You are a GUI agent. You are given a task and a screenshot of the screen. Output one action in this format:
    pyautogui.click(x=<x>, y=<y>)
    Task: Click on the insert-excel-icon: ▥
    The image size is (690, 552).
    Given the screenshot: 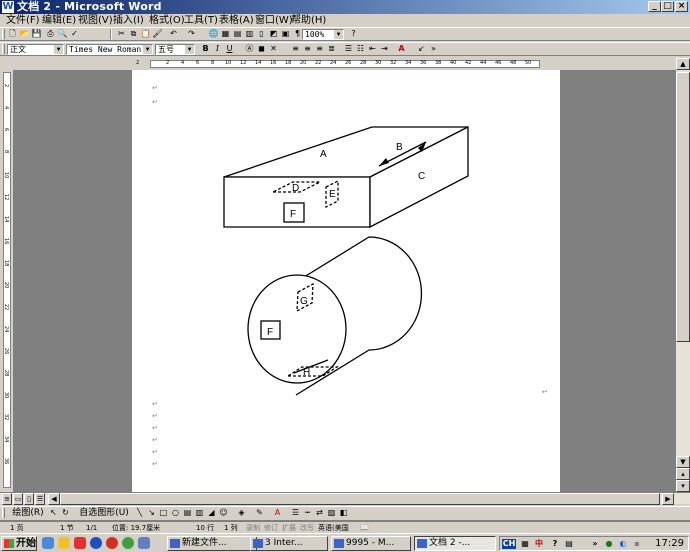 What is the action you would take?
    pyautogui.click(x=249, y=34)
    